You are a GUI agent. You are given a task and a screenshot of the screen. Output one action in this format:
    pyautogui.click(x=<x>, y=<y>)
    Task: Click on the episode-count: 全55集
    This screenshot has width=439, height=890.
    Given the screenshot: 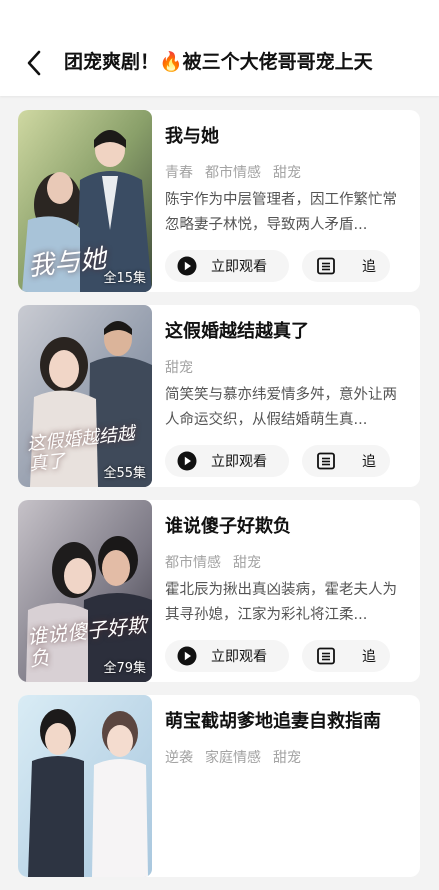 What is the action you would take?
    pyautogui.click(x=124, y=473)
    